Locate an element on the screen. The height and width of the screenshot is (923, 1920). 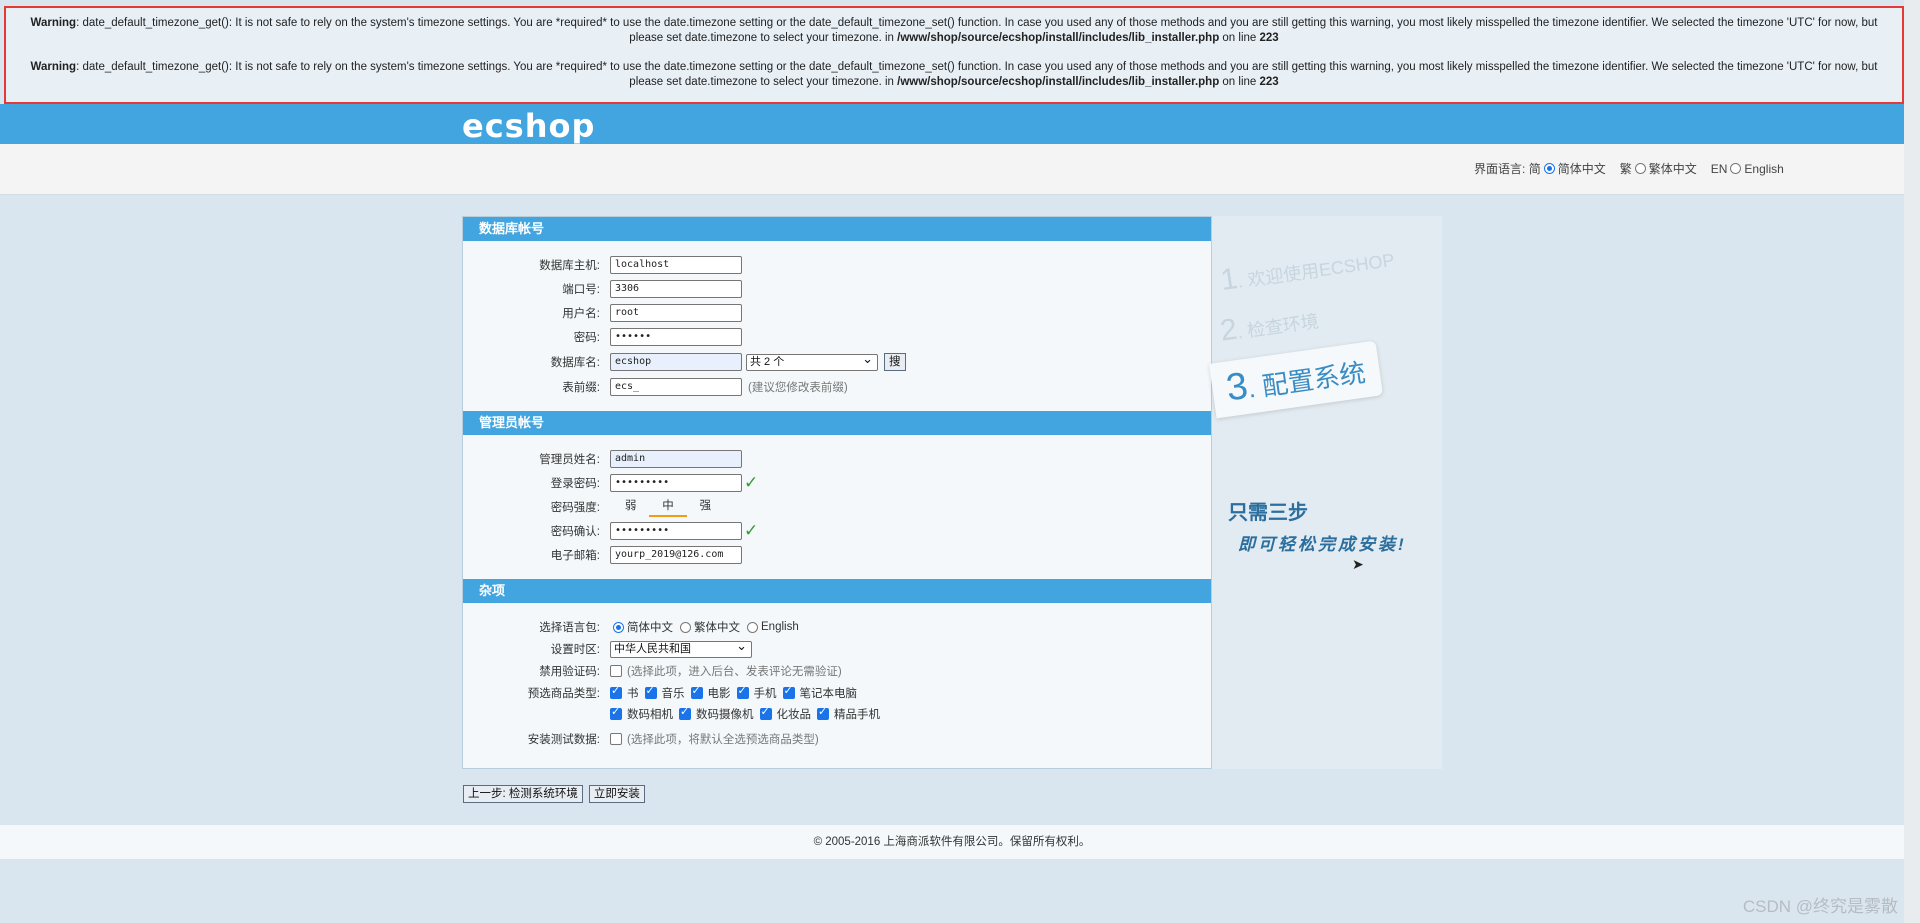
db-name-row: 数据库名: ecshop 共 2 个 搜 is located at coordinates (833, 361).